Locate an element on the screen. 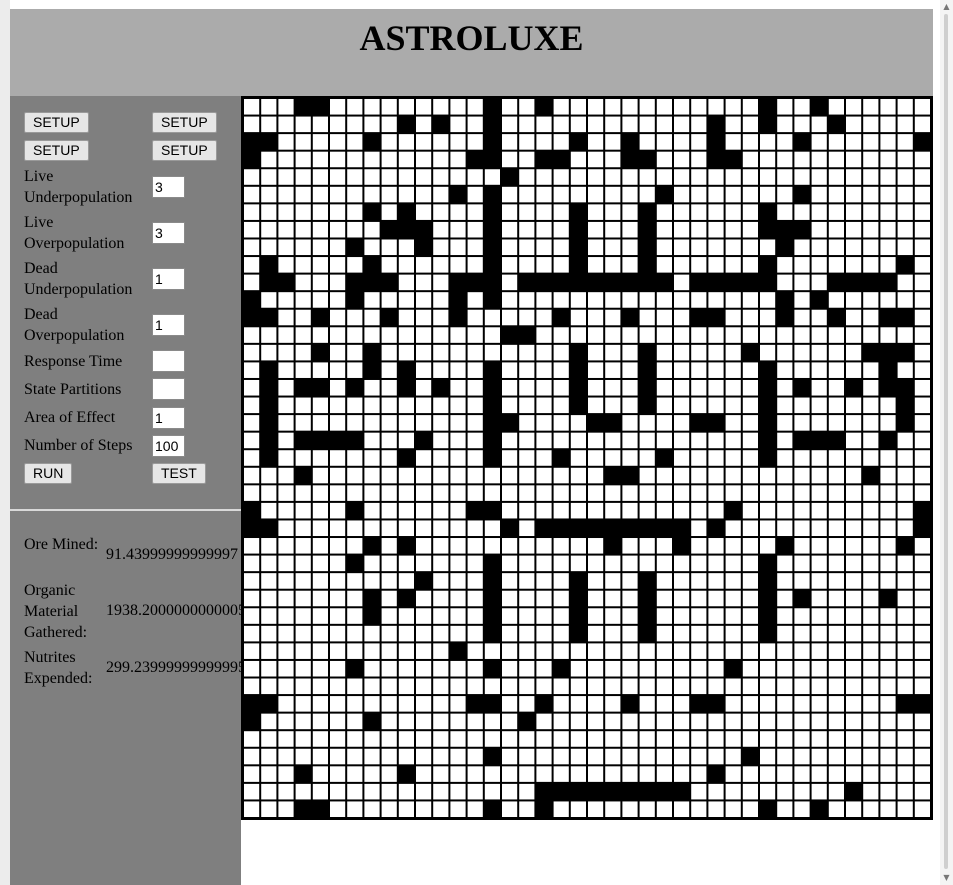  test-button: TEST is located at coordinates (179, 473).